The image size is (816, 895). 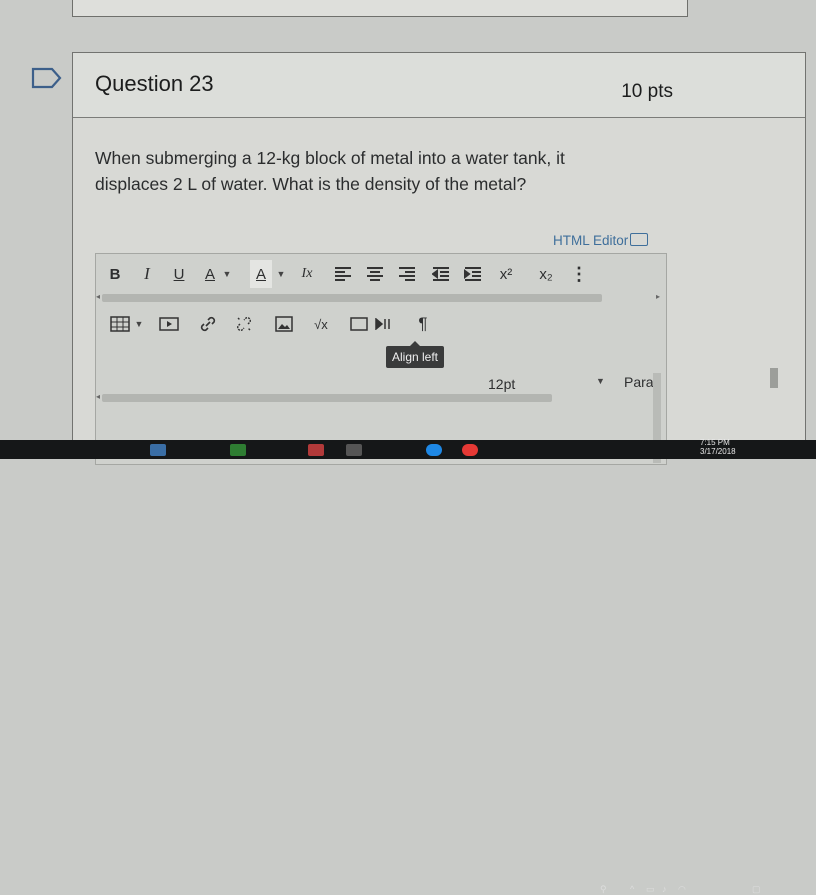 I want to click on question-header: Question 23 10 pts, so click(x=439, y=85).